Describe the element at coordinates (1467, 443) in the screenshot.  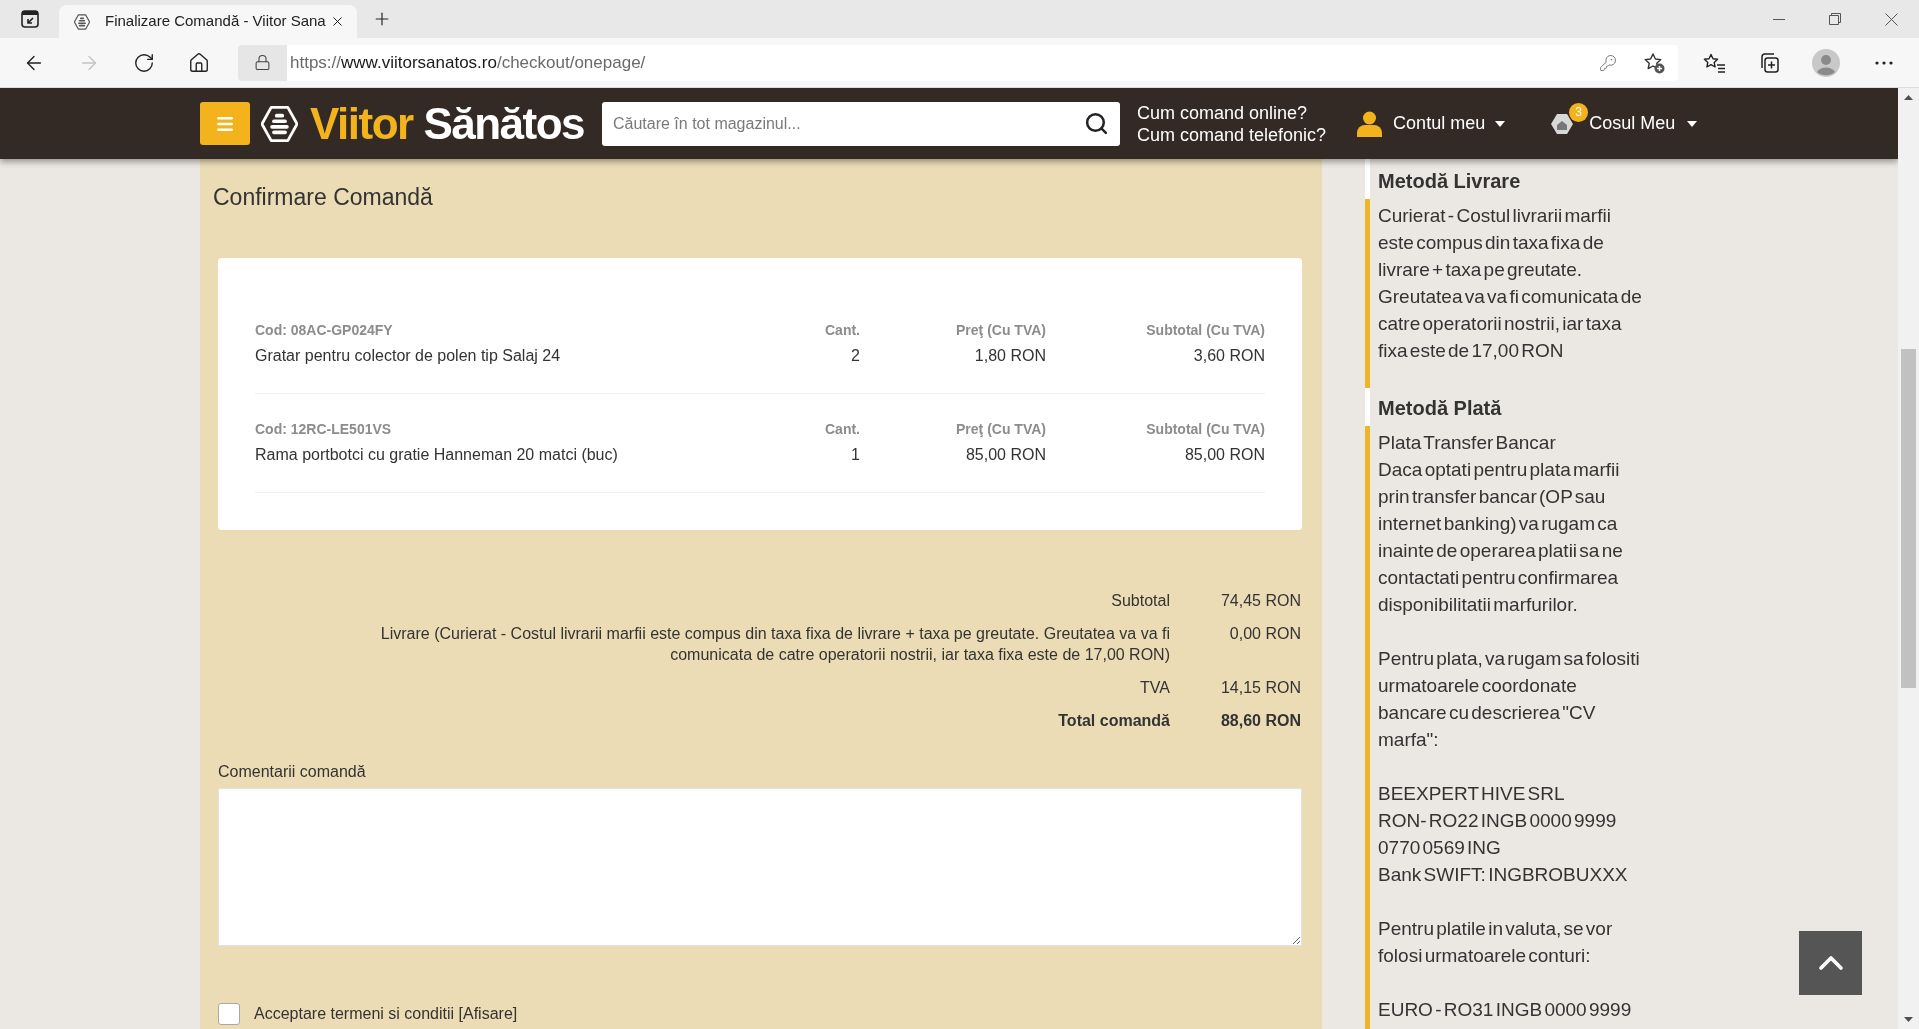
I see `sidebar-text: Plata Transfer Bancar` at that location.